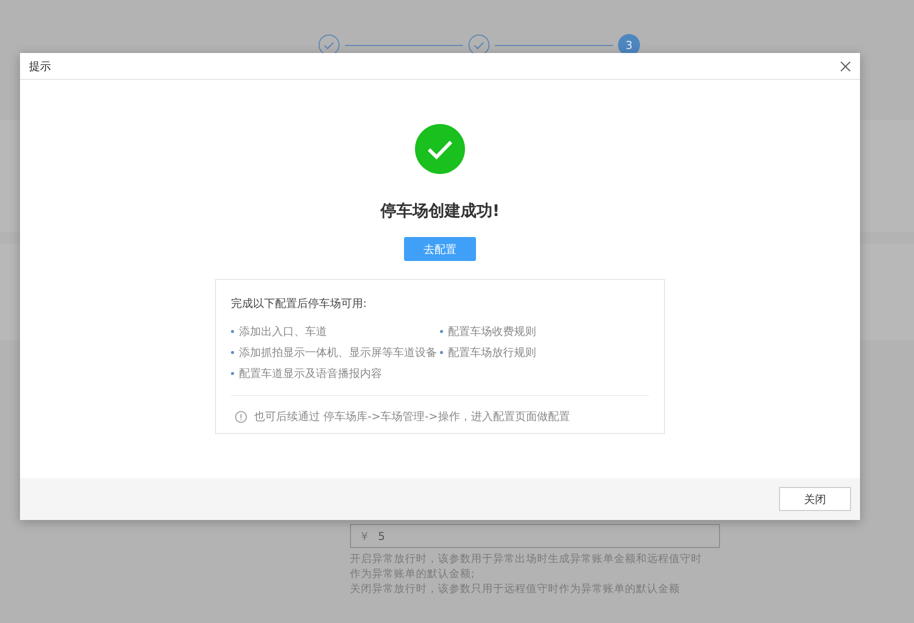 The width and height of the screenshot is (914, 623). What do you see at coordinates (40, 66) in the screenshot?
I see `dialog-title: 提示` at bounding box center [40, 66].